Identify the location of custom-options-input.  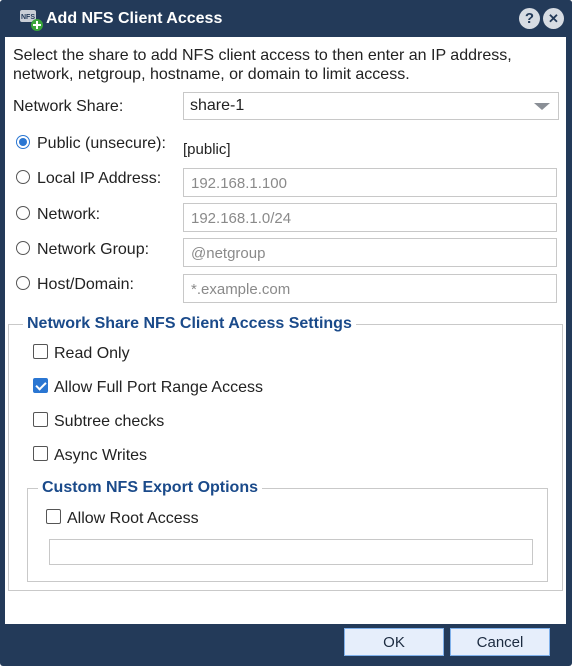
(291, 552).